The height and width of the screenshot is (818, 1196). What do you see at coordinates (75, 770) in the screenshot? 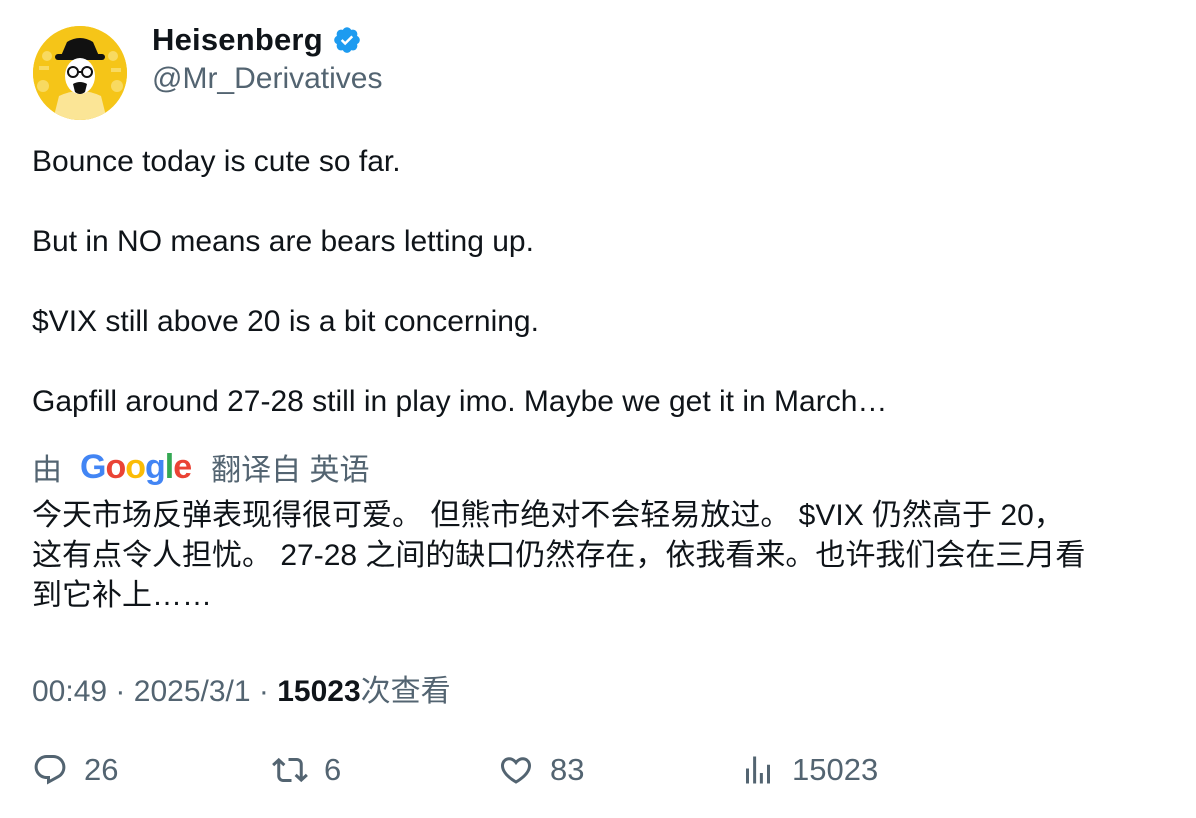
I see `reply-button: 26` at bounding box center [75, 770].